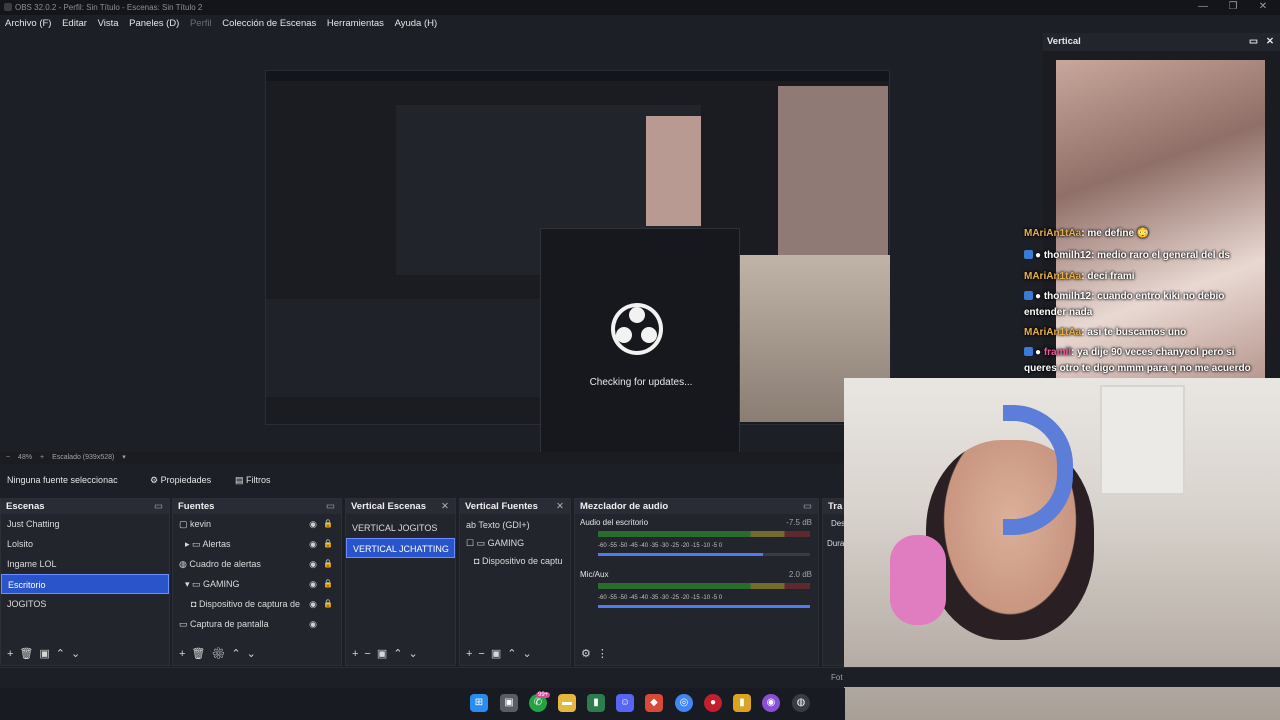  Describe the element at coordinates (269, 23) in the screenshot. I see `menu-coleccion-escenas: Colección de Escenas` at that location.